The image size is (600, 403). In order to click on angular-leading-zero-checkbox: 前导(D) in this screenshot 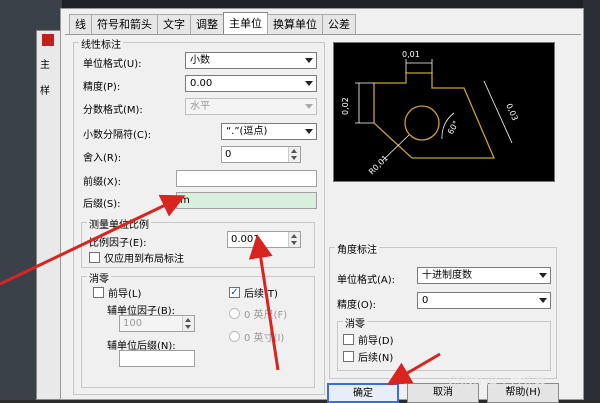, I will do `click(368, 339)`.